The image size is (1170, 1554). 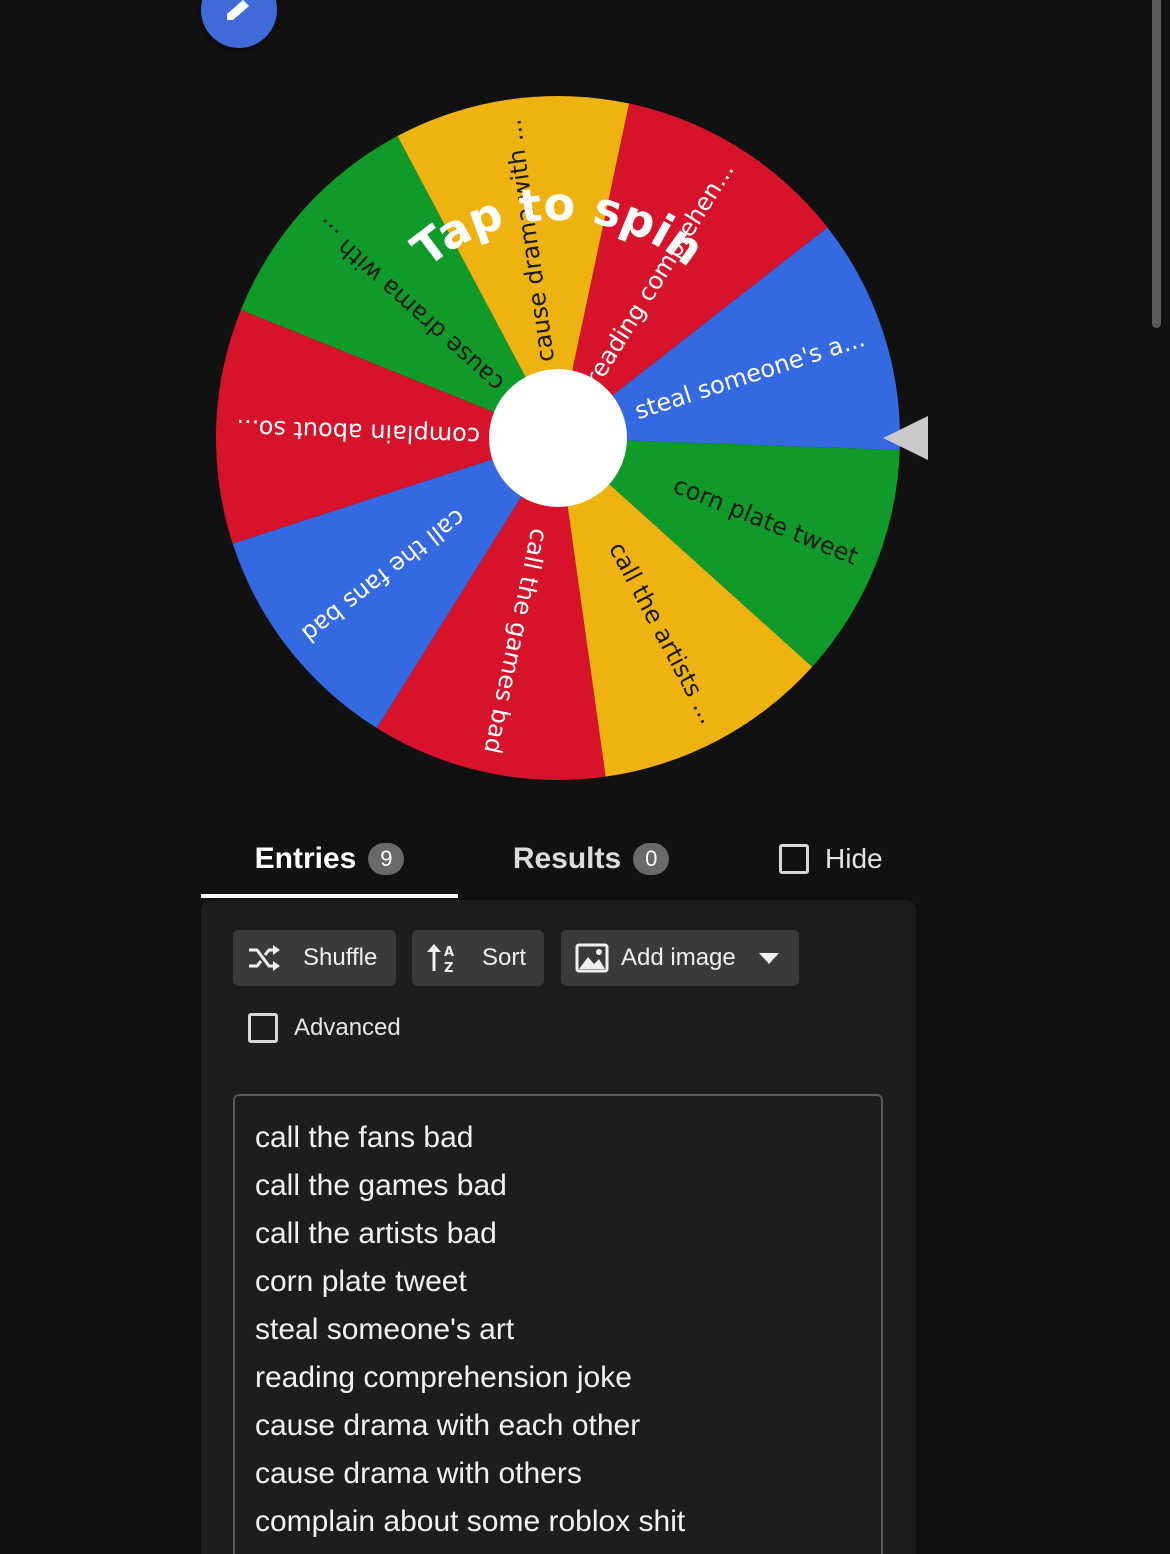 What do you see at coordinates (1156, 164) in the screenshot?
I see `page-scrollbar` at bounding box center [1156, 164].